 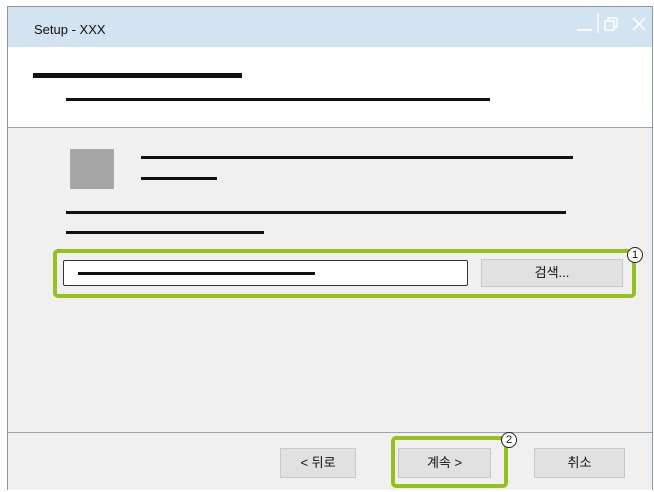 What do you see at coordinates (330, 27) in the screenshot?
I see `title-bar: Setup - XXX` at bounding box center [330, 27].